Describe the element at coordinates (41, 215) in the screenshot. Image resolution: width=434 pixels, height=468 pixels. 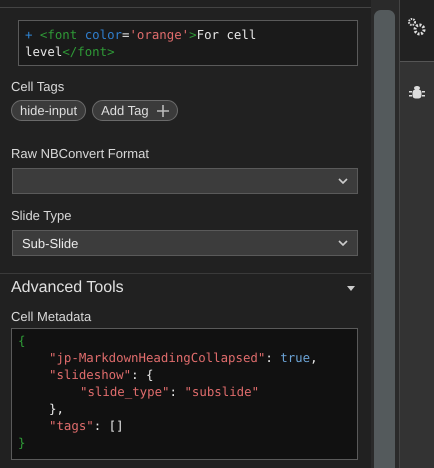
I see `section-label: Slide Type` at that location.